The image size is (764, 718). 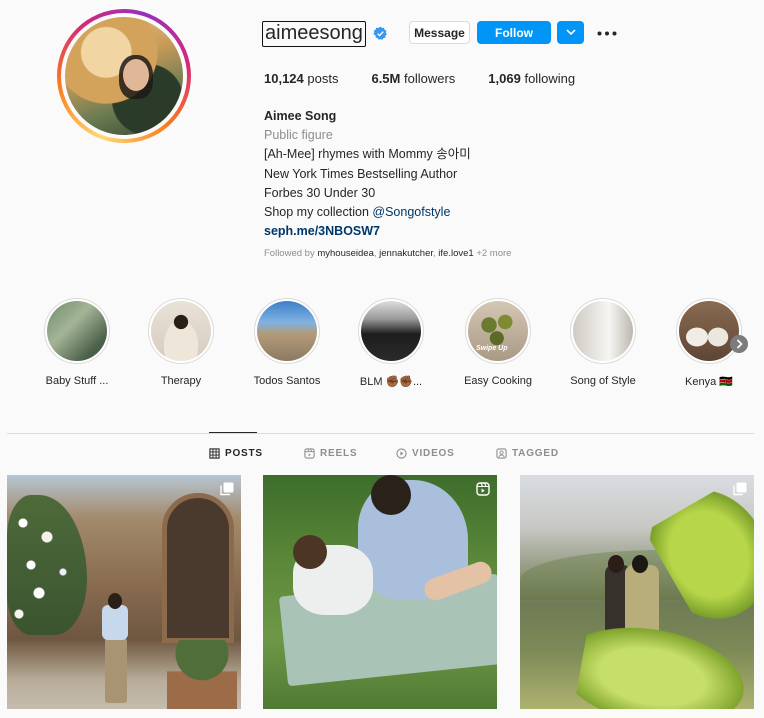 What do you see at coordinates (291, 253) in the screenshot?
I see `followed-by-prefix: Followed by` at bounding box center [291, 253].